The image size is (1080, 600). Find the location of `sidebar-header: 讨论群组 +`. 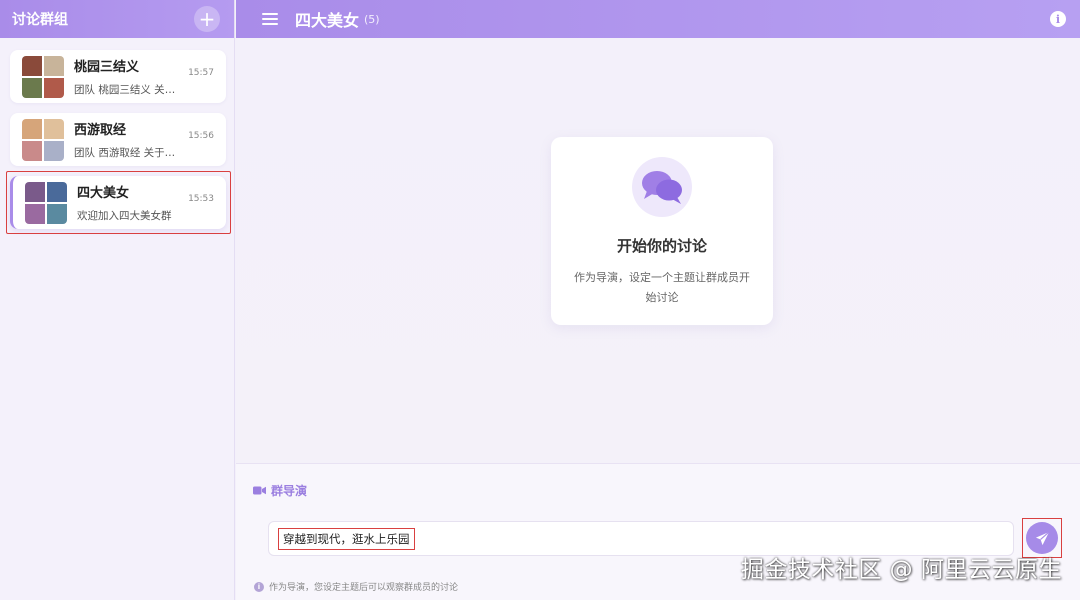

sidebar-header: 讨论群组 + is located at coordinates (117, 19).